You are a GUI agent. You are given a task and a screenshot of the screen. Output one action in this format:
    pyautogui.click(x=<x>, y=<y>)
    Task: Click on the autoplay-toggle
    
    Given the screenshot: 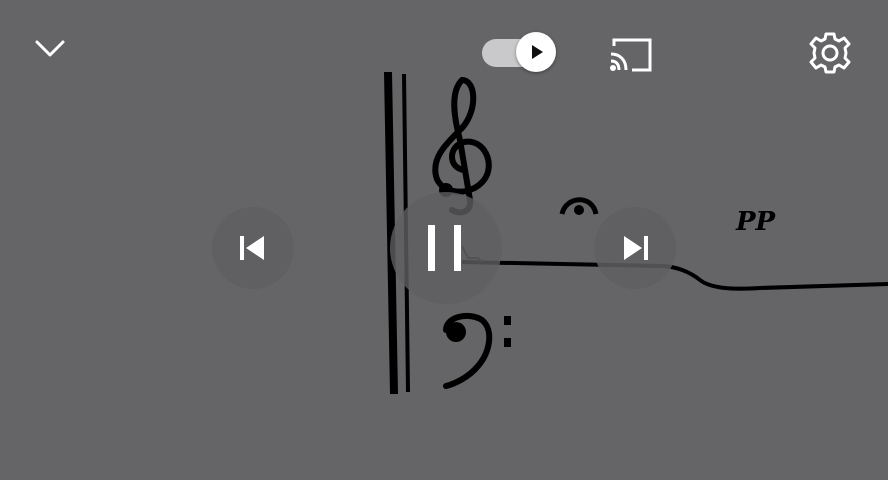 What is the action you would take?
    pyautogui.click(x=520, y=53)
    